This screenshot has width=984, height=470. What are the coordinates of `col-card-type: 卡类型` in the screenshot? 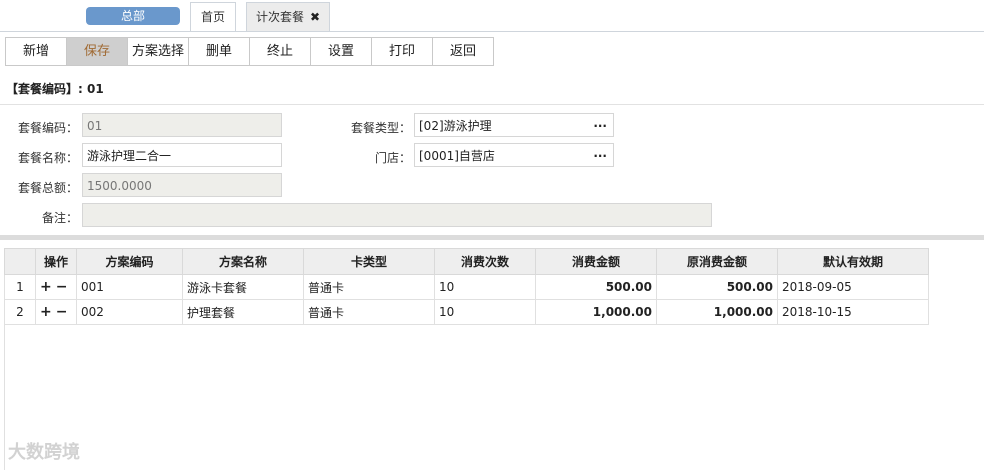 It's located at (369, 261).